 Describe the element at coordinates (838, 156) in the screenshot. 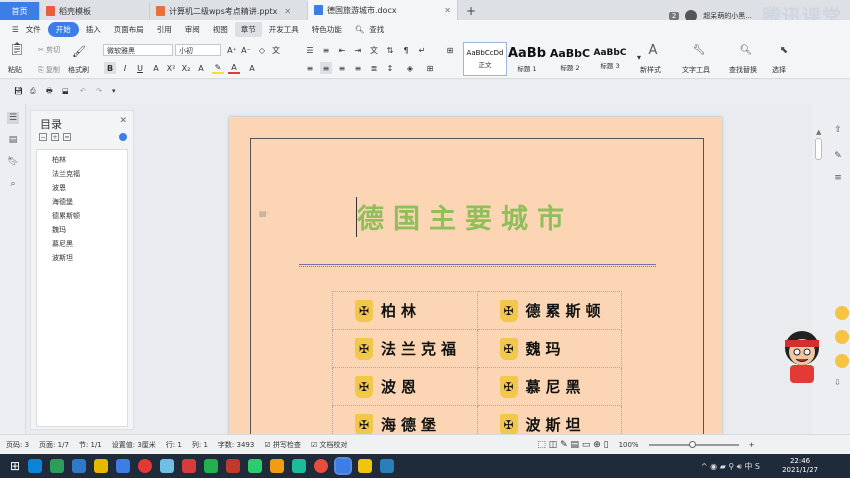

I see `edit-icon: ✎` at that location.